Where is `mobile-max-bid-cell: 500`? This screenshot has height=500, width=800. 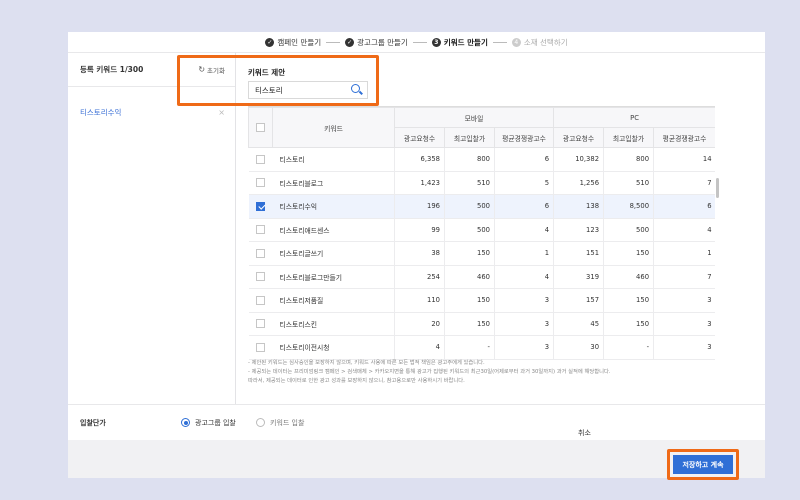 mobile-max-bid-cell: 500 is located at coordinates (469, 230).